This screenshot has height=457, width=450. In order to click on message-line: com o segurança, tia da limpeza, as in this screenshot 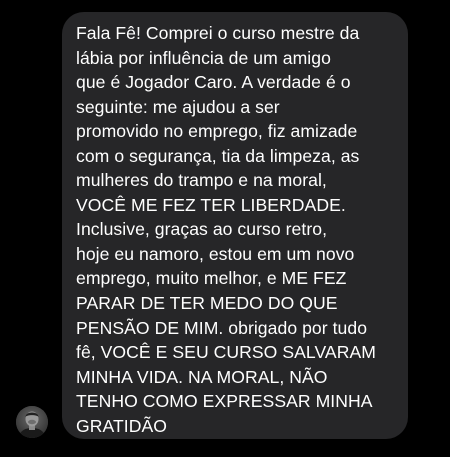, I will do `click(218, 155)`.